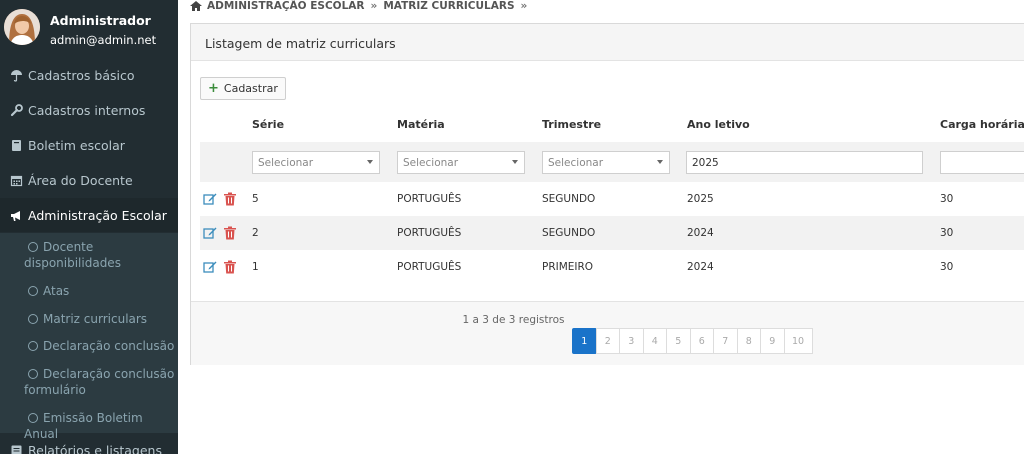 The image size is (1024, 454). Describe the element at coordinates (607, 42) in the screenshot. I see `panel-header: Listagem de matriz curriculars` at that location.